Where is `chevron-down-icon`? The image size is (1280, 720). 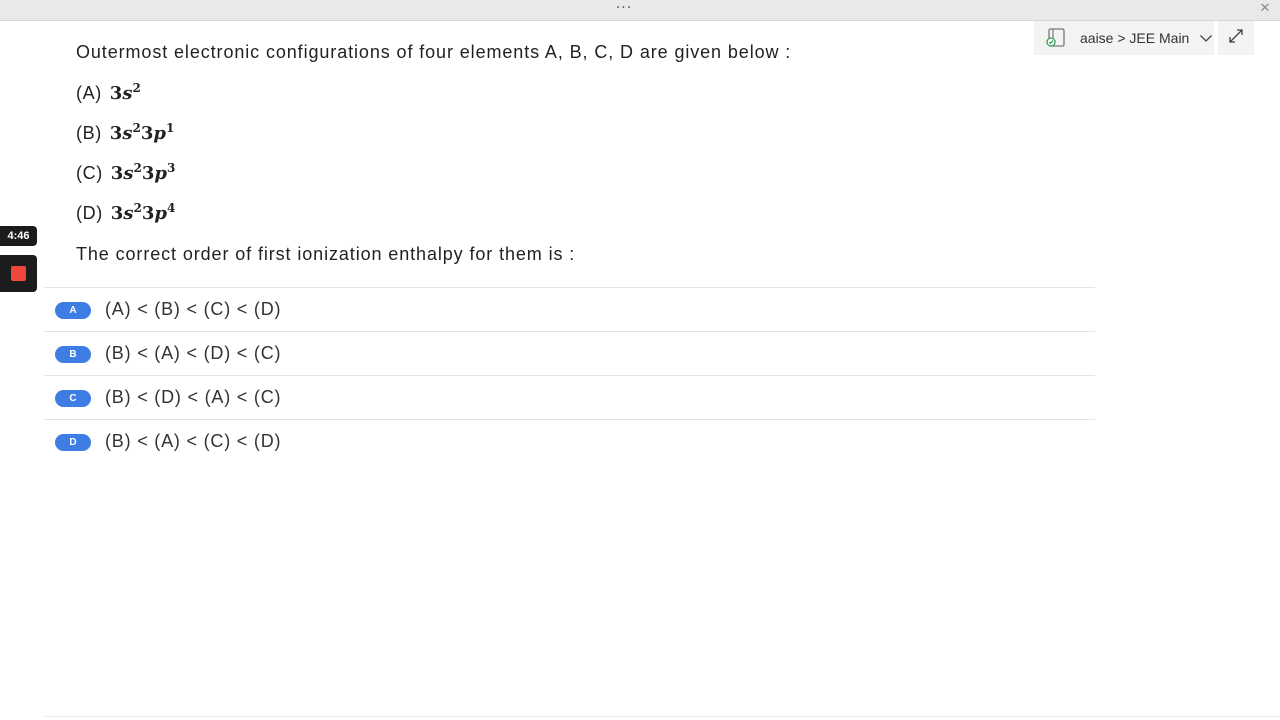
chevron-down-icon is located at coordinates (1206, 38).